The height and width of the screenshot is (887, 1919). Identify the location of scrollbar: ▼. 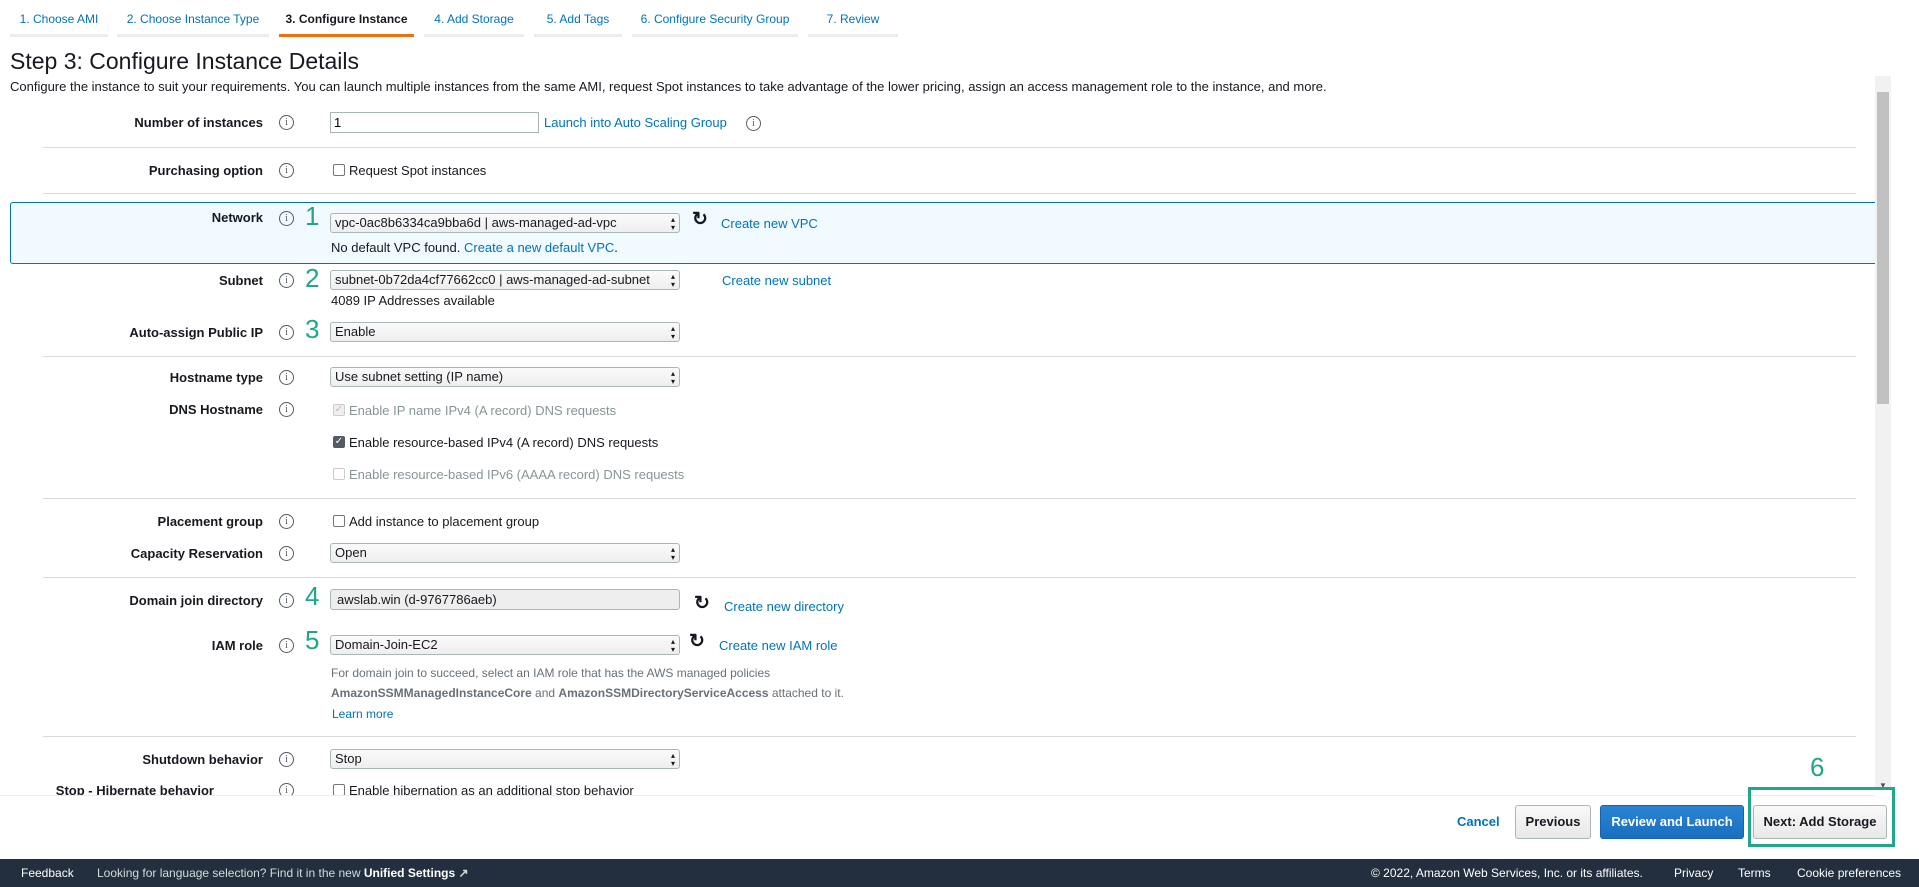
(1883, 433).